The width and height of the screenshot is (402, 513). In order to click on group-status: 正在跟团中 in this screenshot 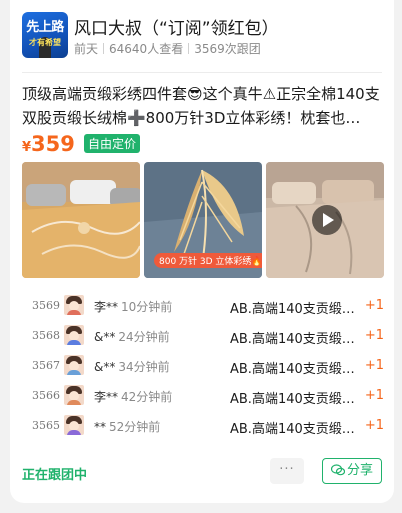, I will do `click(55, 475)`.